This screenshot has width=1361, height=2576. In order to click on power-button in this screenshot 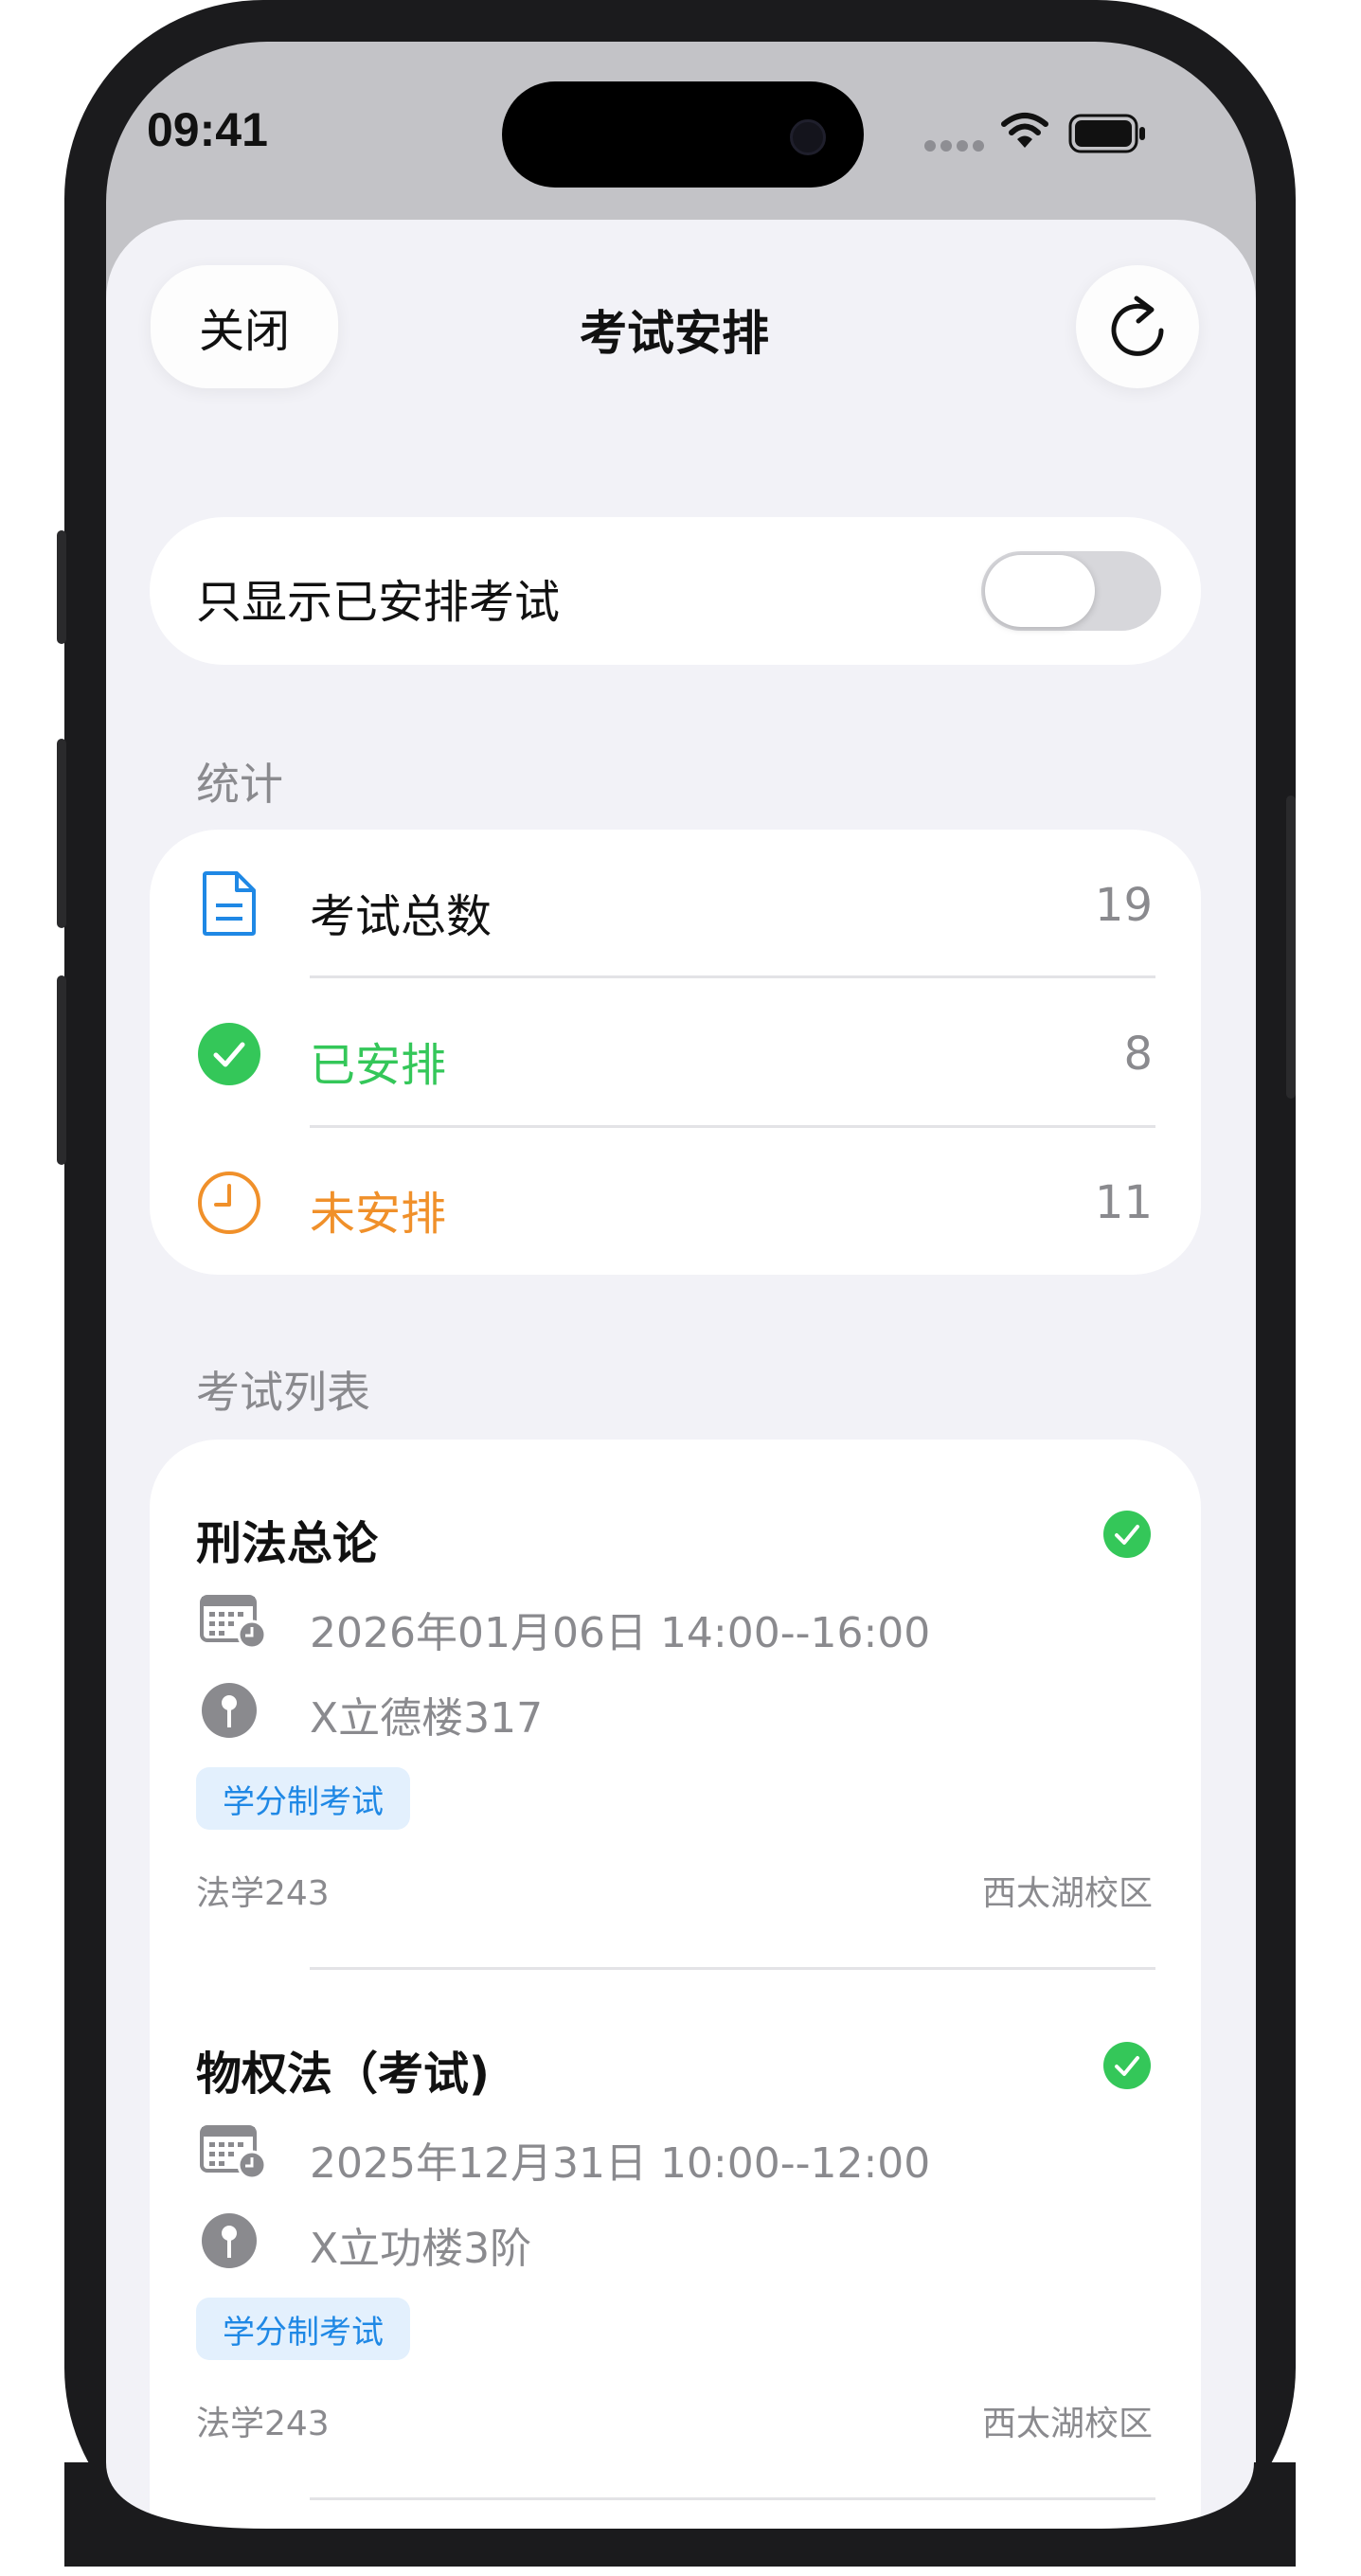, I will do `click(1291, 947)`.